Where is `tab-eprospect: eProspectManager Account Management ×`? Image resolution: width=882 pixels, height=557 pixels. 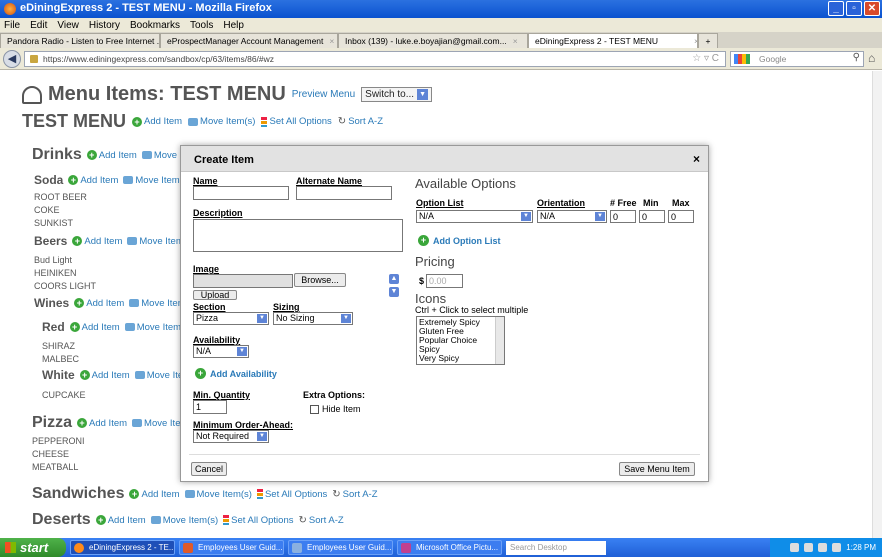
tab-eprospect: eProspectManager Account Management × is located at coordinates (249, 40).